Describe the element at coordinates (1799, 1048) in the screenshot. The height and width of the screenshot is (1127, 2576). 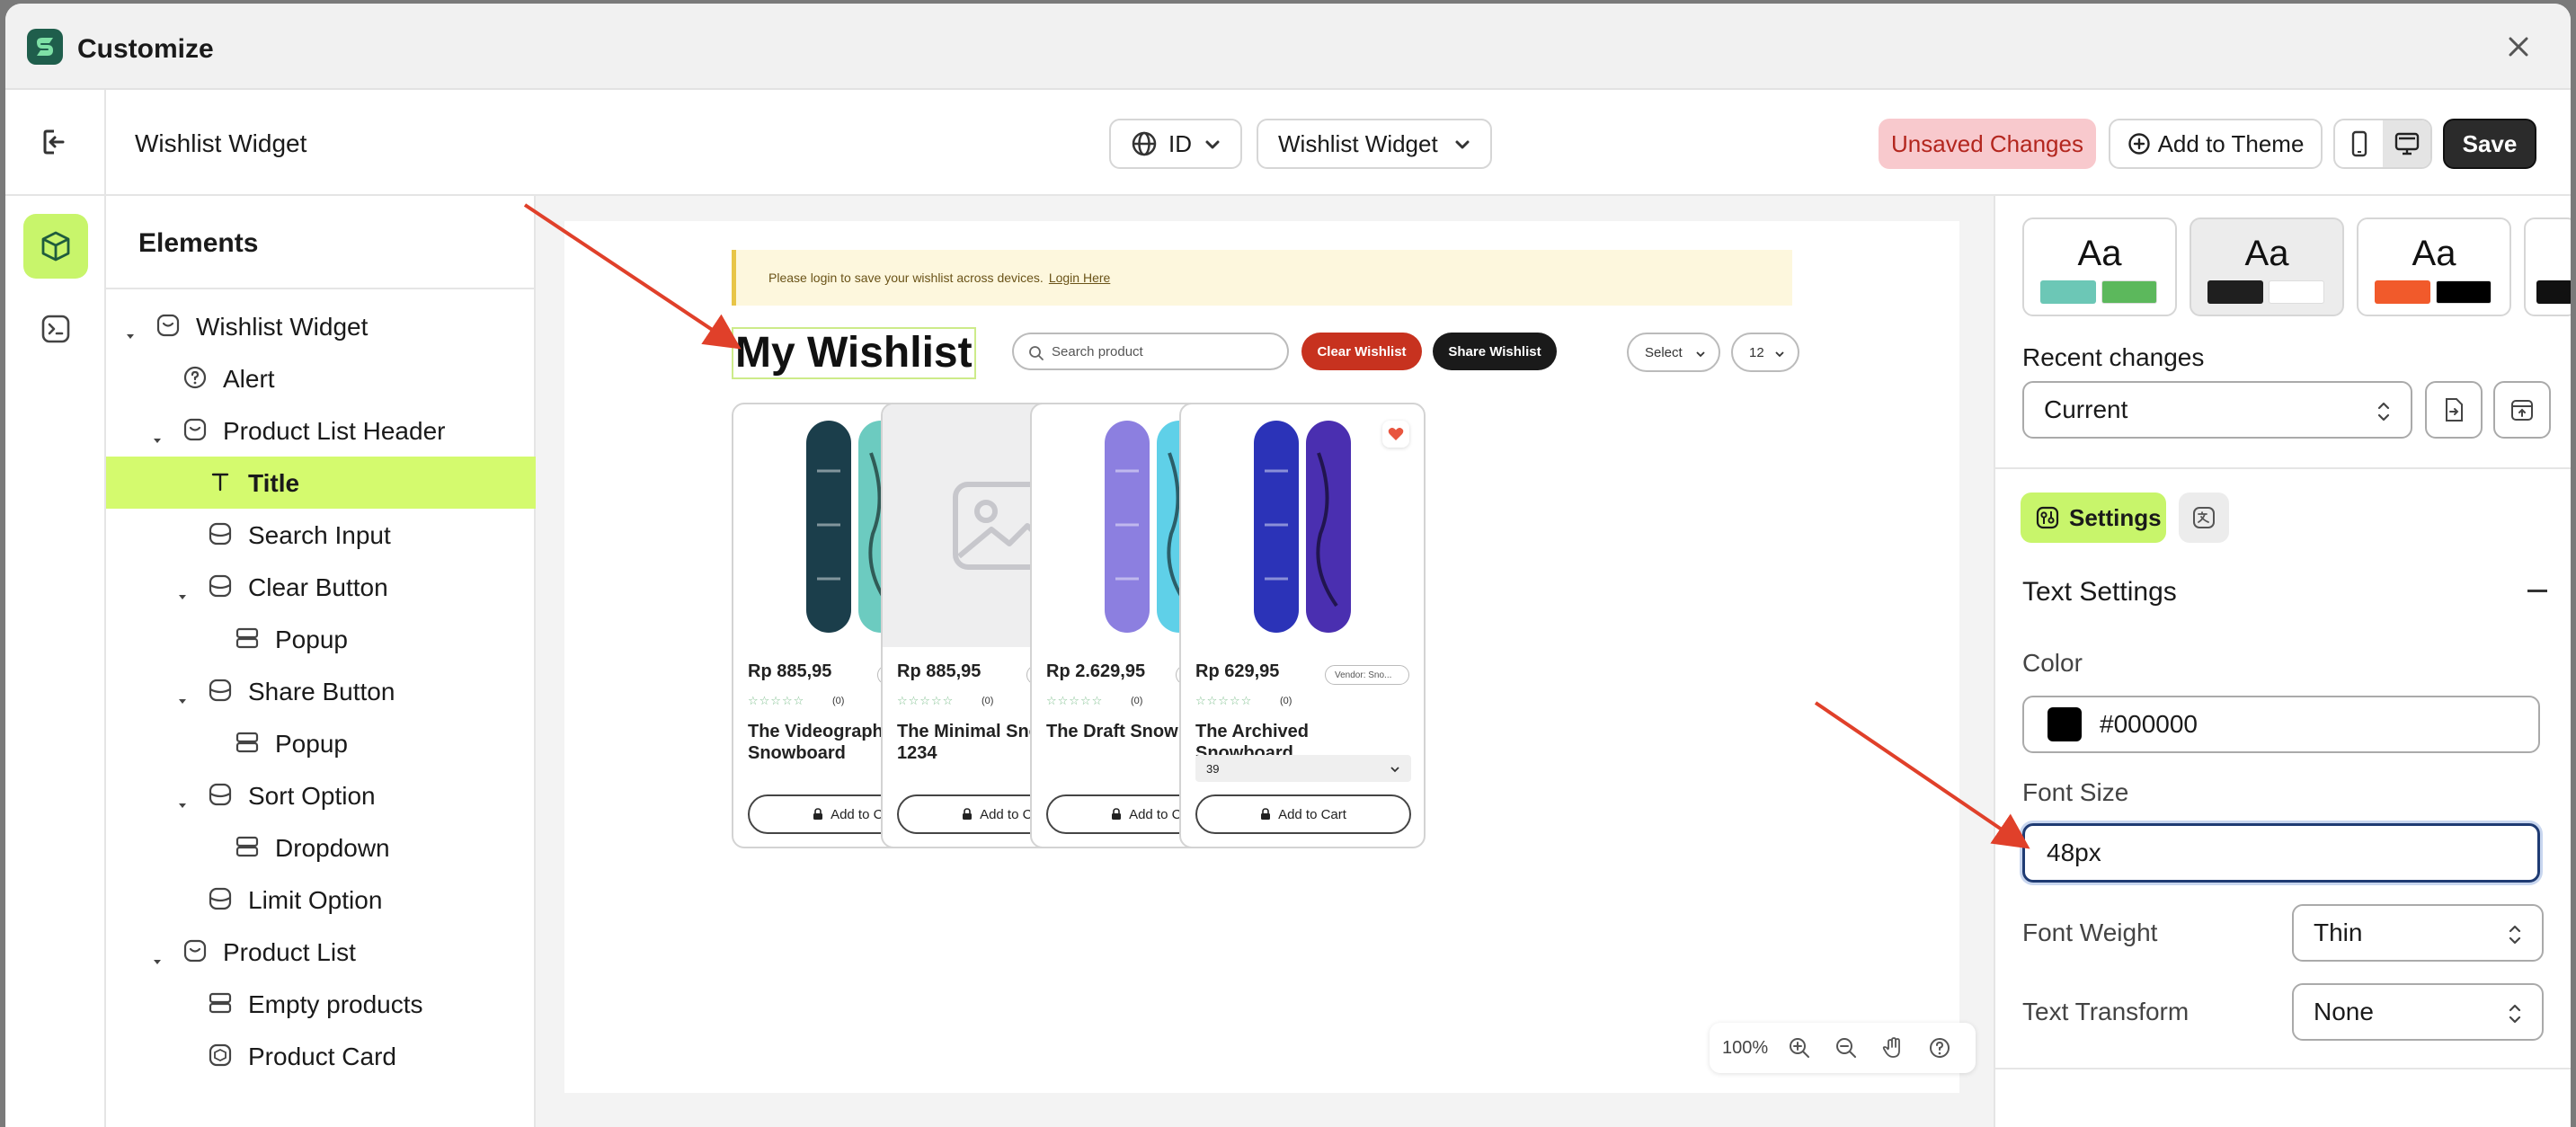
I see `zoom-in-icon` at that location.